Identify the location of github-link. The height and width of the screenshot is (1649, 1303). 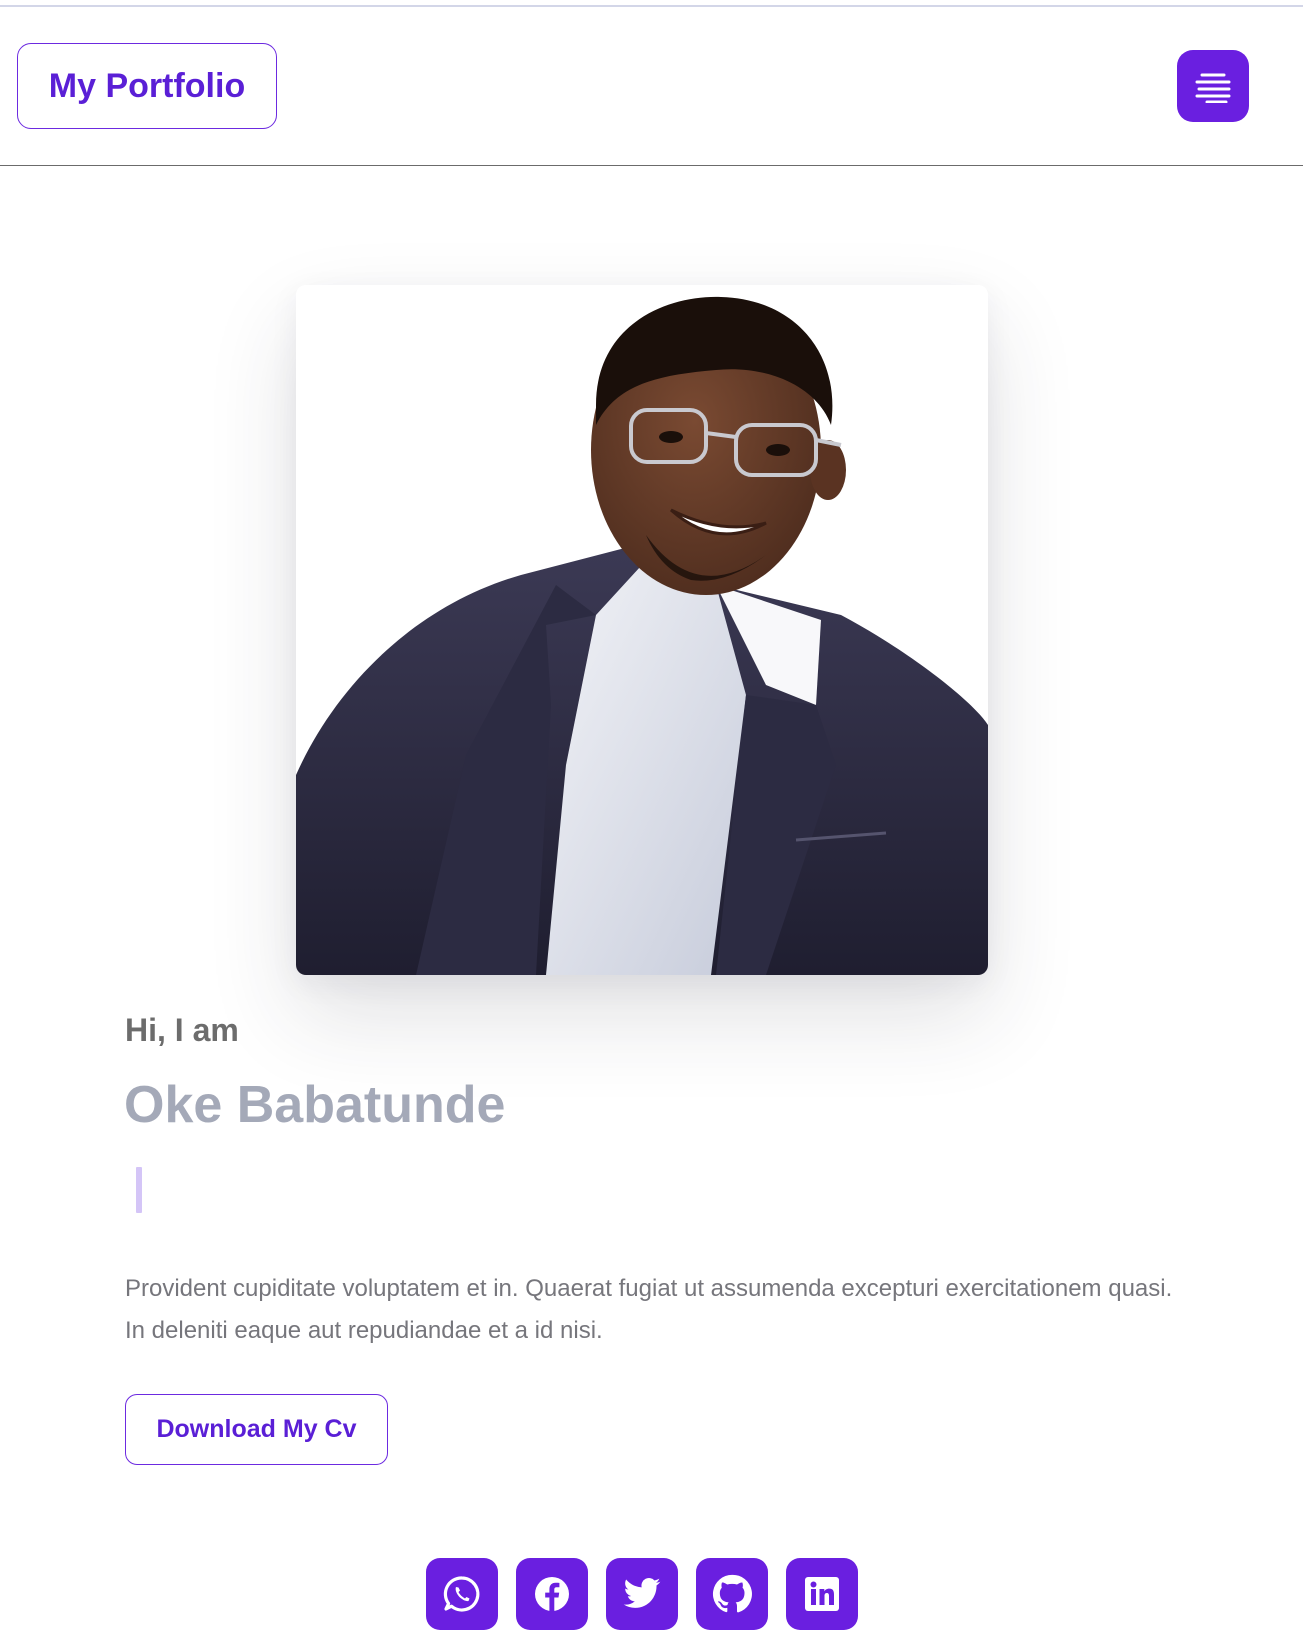
(732, 1594).